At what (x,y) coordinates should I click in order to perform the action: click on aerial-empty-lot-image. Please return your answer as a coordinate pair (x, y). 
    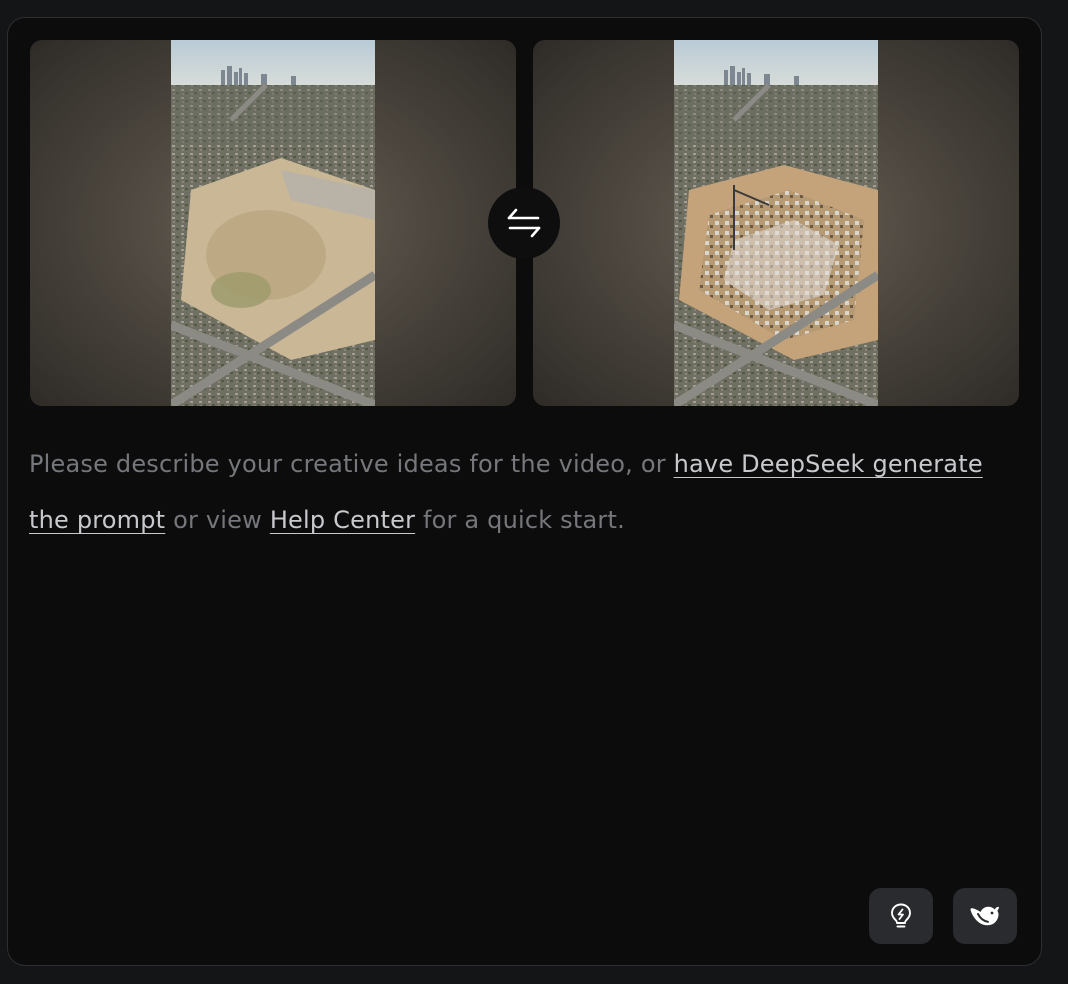
    Looking at the image, I should click on (273, 223).